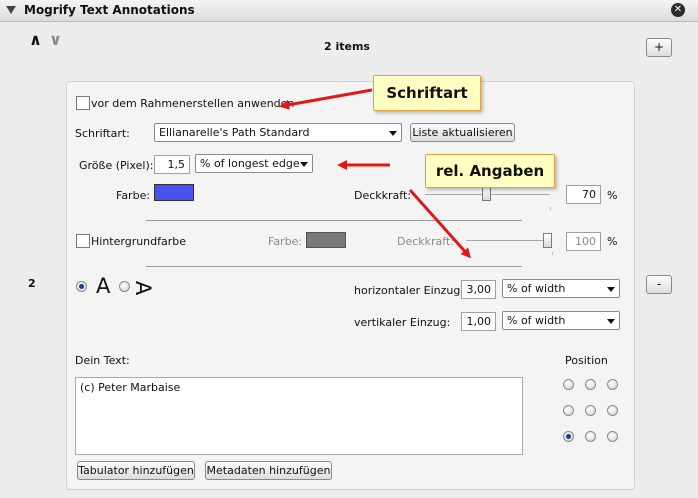  I want to click on annotation-arrows, so click(375, 173).